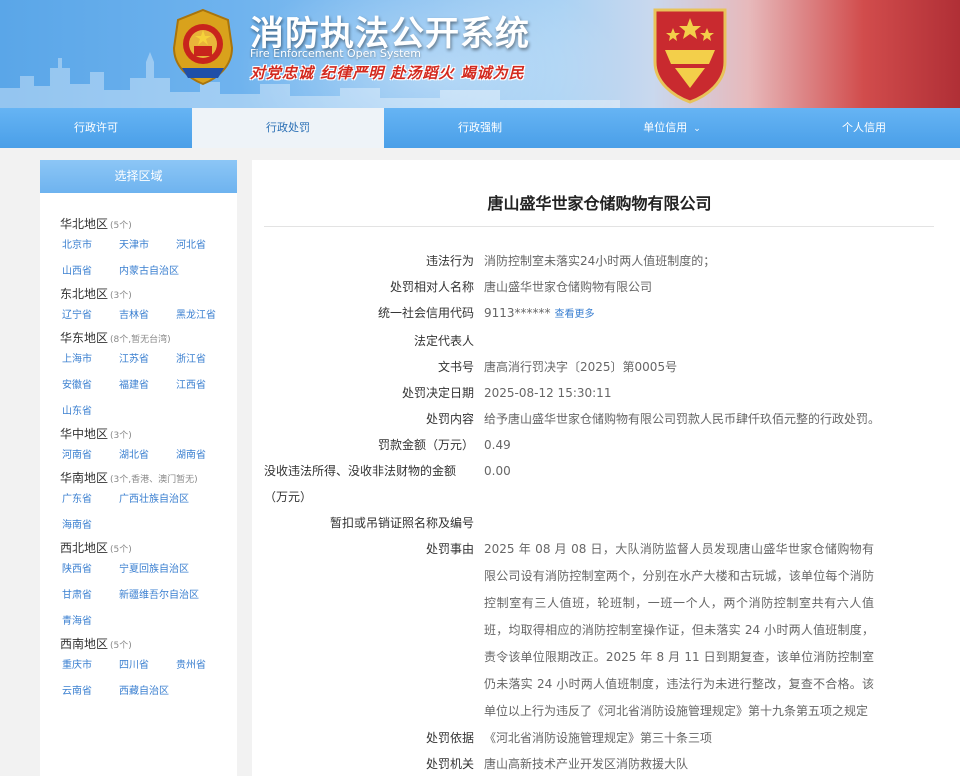 The image size is (960, 776). What do you see at coordinates (497, 471) in the screenshot?
I see `field-value: 0.00` at bounding box center [497, 471].